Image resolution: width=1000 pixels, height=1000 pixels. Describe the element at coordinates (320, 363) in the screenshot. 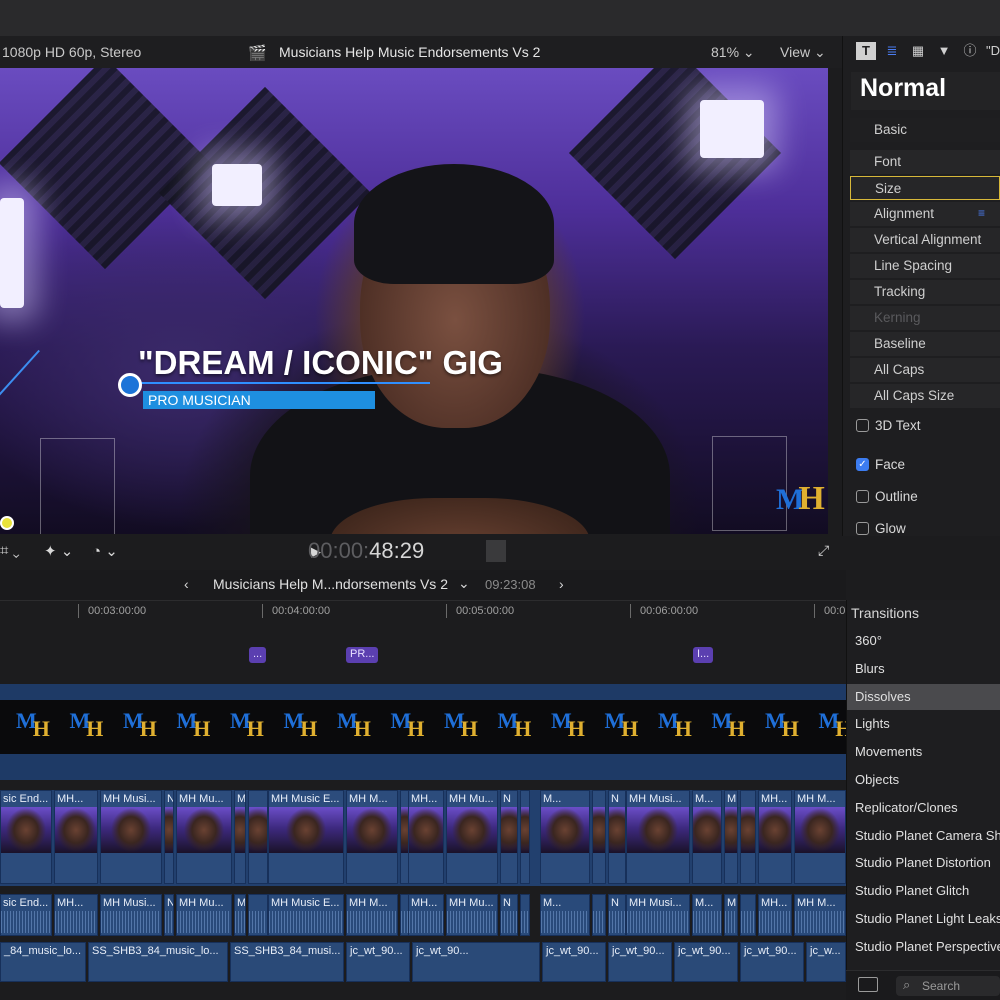

I see `lower-third-title: "DREAM / ICONIC" GIG` at that location.